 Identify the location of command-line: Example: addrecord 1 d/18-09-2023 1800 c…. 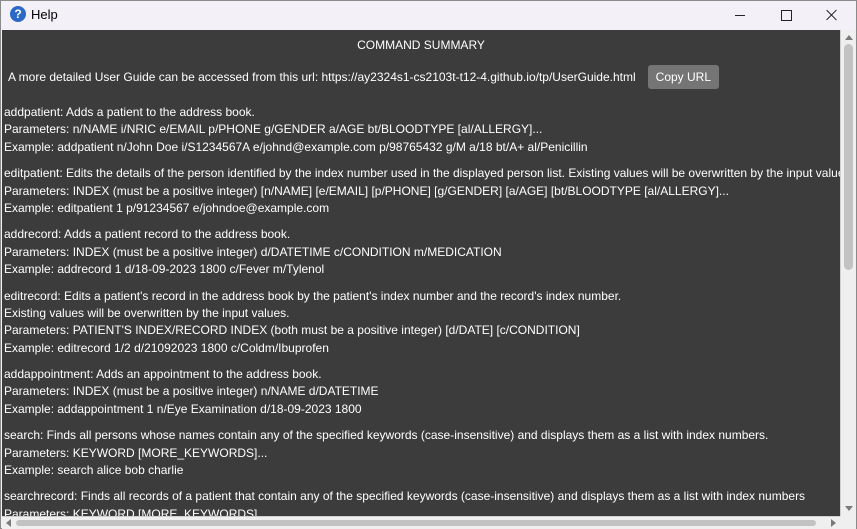
(164, 269).